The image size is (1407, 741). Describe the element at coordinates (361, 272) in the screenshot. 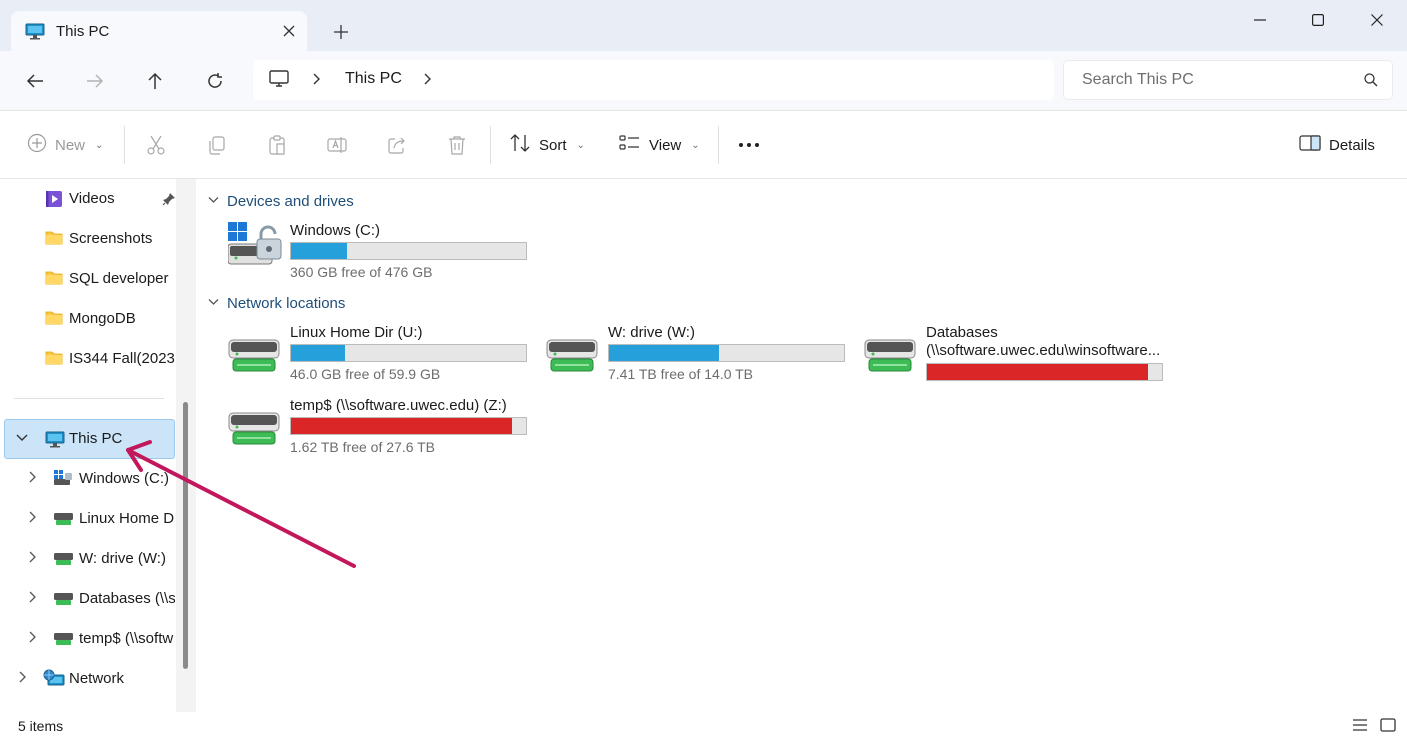

I see `drive-free-space: 360 GB free of 476 GB` at that location.